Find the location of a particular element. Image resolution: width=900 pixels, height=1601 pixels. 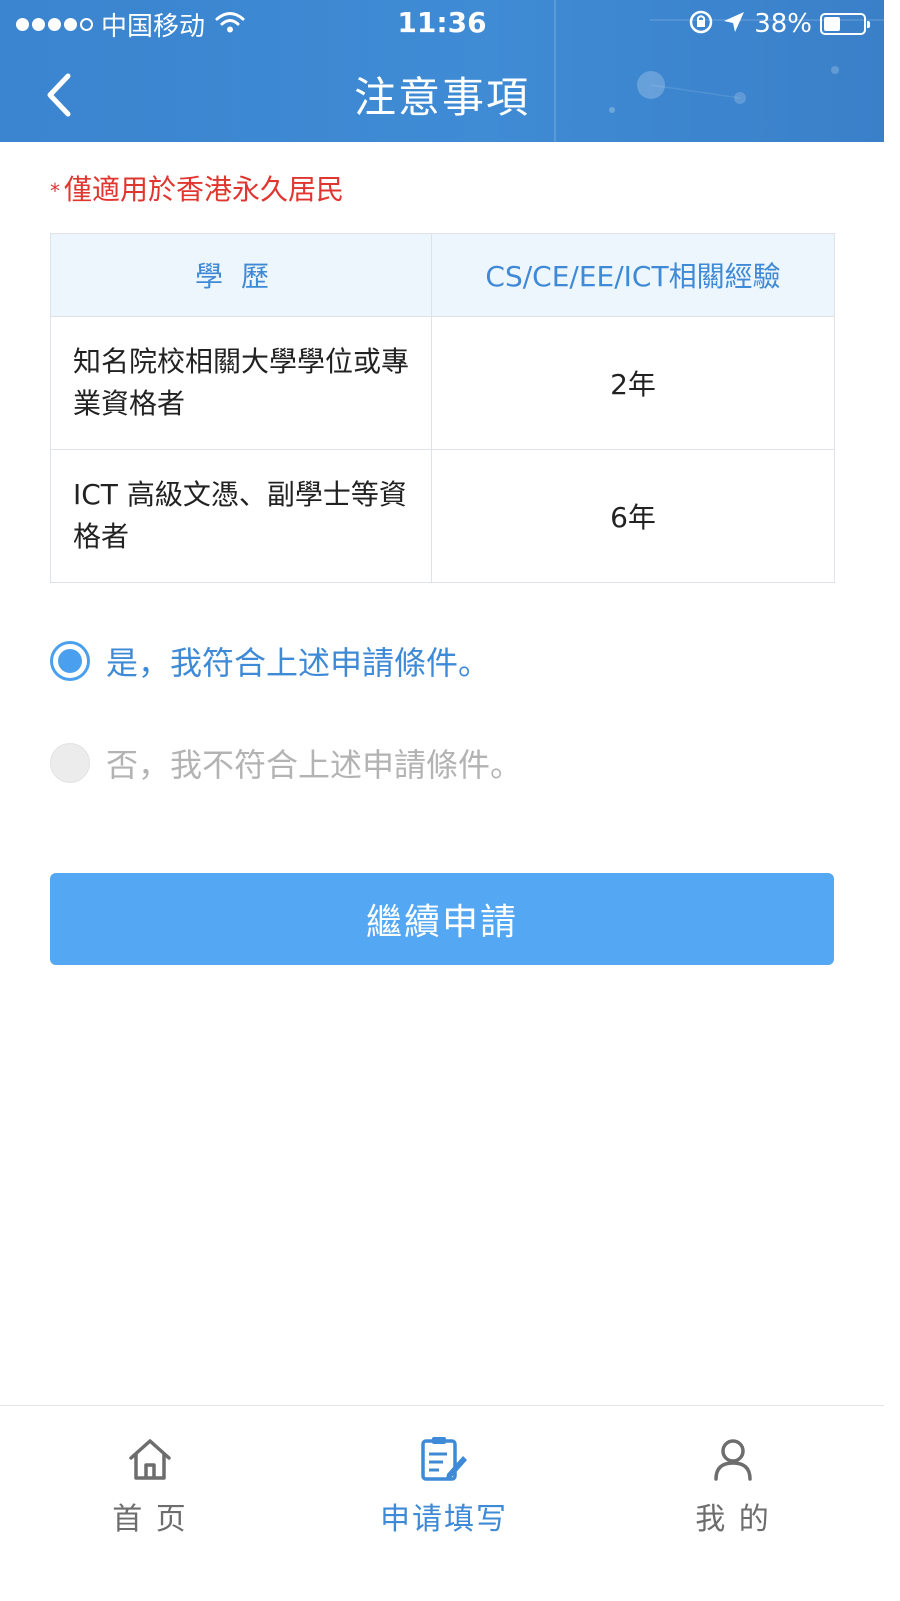

tab-apply-label: 申请填写 is located at coordinates (444, 1519).